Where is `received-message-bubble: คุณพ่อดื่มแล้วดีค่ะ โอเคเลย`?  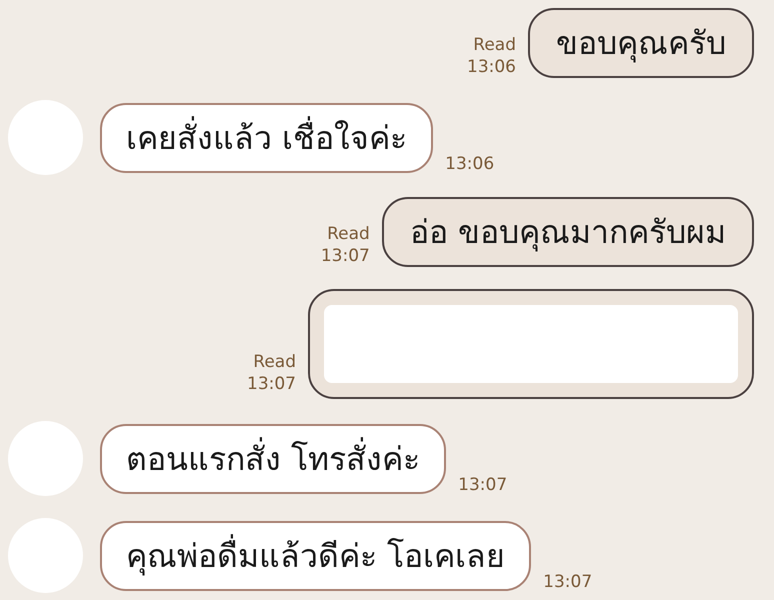
received-message-bubble: คุณพ่อดื่มแล้วดีค่ะ โอเคเลย is located at coordinates (316, 555).